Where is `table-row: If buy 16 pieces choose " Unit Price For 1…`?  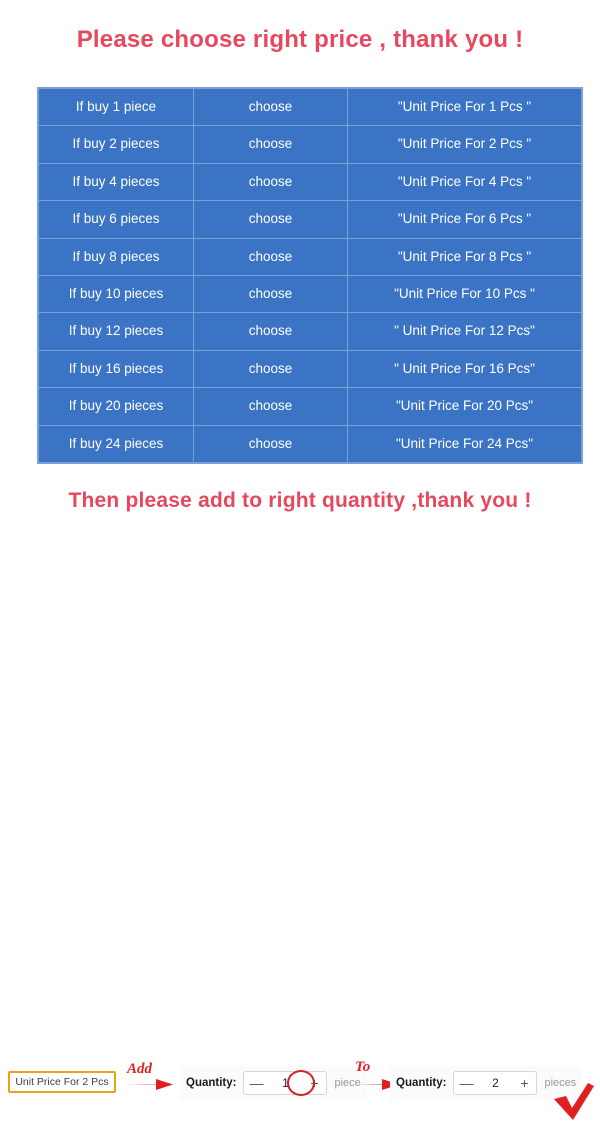
table-row: If buy 16 pieces choose " Unit Price For 1… is located at coordinates (310, 369).